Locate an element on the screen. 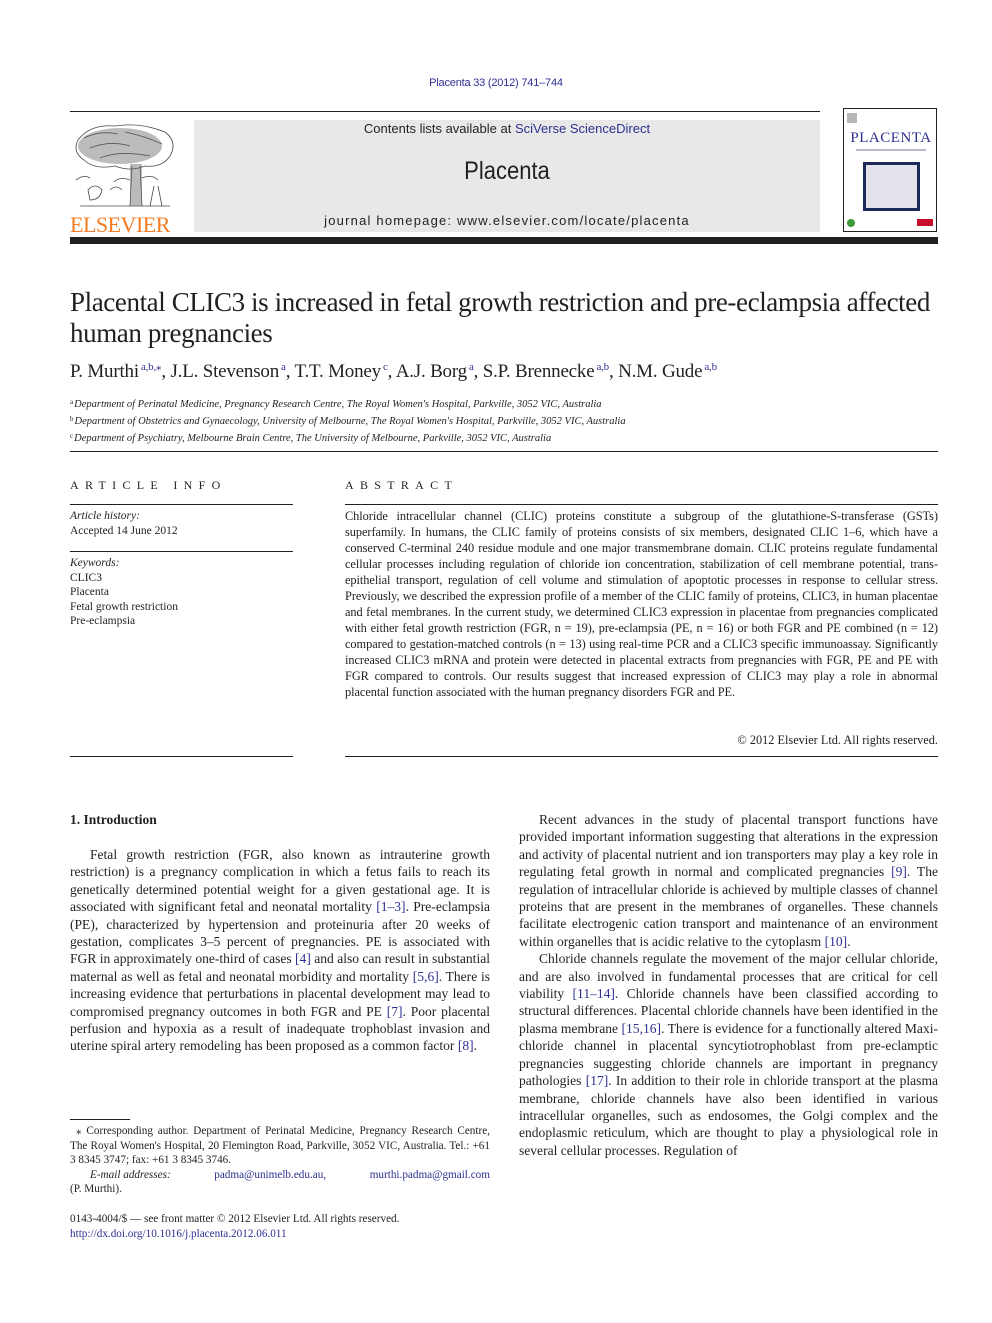  cover-title: PLACENTA is located at coordinates (891, 138).